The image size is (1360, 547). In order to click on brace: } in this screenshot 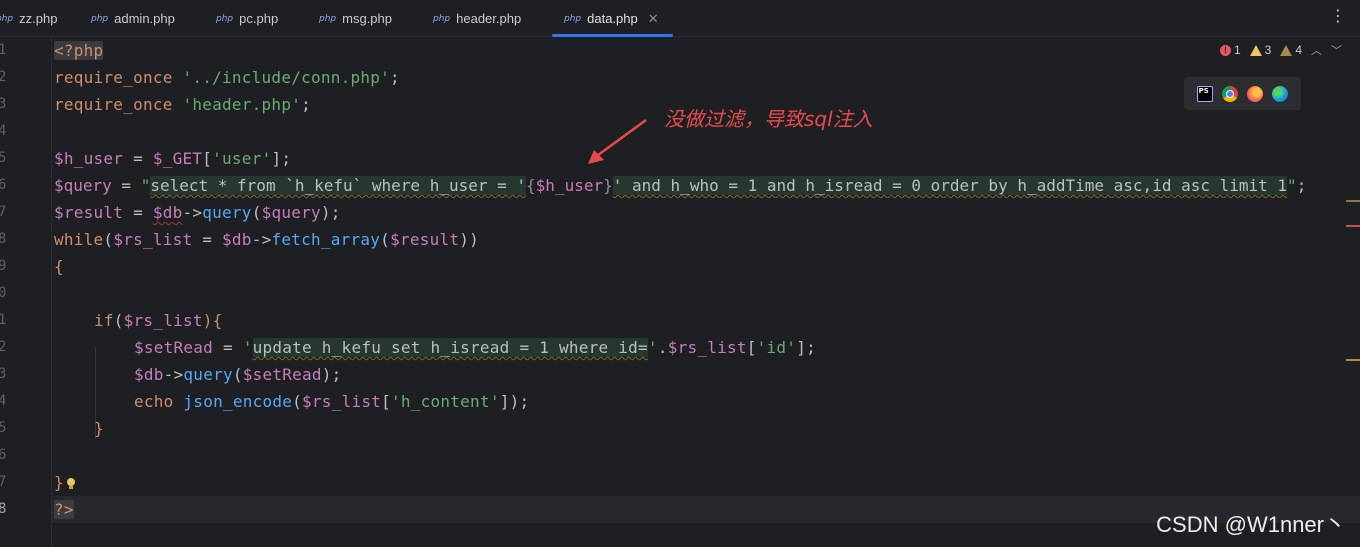, I will do `click(99, 428)`.